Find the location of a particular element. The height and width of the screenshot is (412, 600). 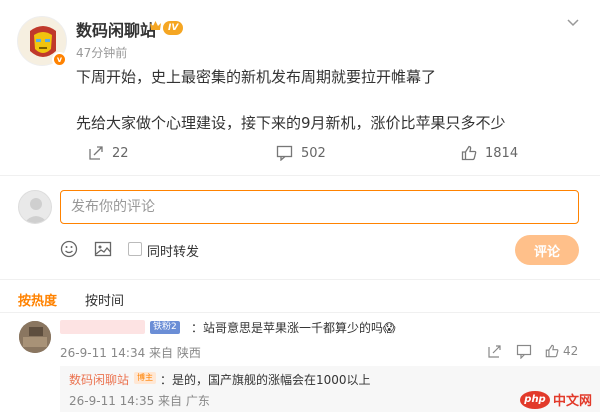

host-badge: 博主 is located at coordinates (145, 378).